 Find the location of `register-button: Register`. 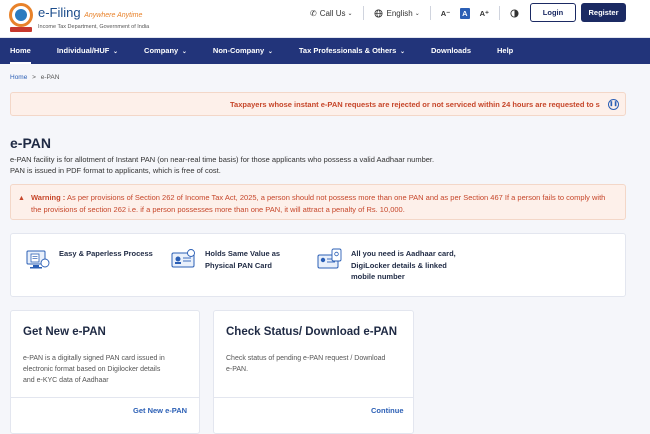

register-button: Register is located at coordinates (603, 12).